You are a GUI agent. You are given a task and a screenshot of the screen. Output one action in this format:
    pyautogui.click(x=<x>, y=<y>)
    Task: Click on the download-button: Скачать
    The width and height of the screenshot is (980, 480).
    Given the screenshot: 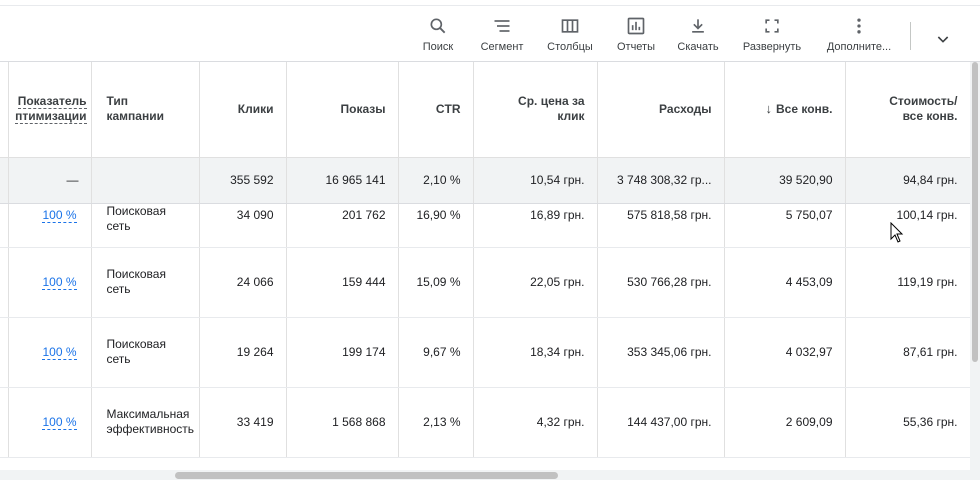 What is the action you would take?
    pyautogui.click(x=698, y=36)
    